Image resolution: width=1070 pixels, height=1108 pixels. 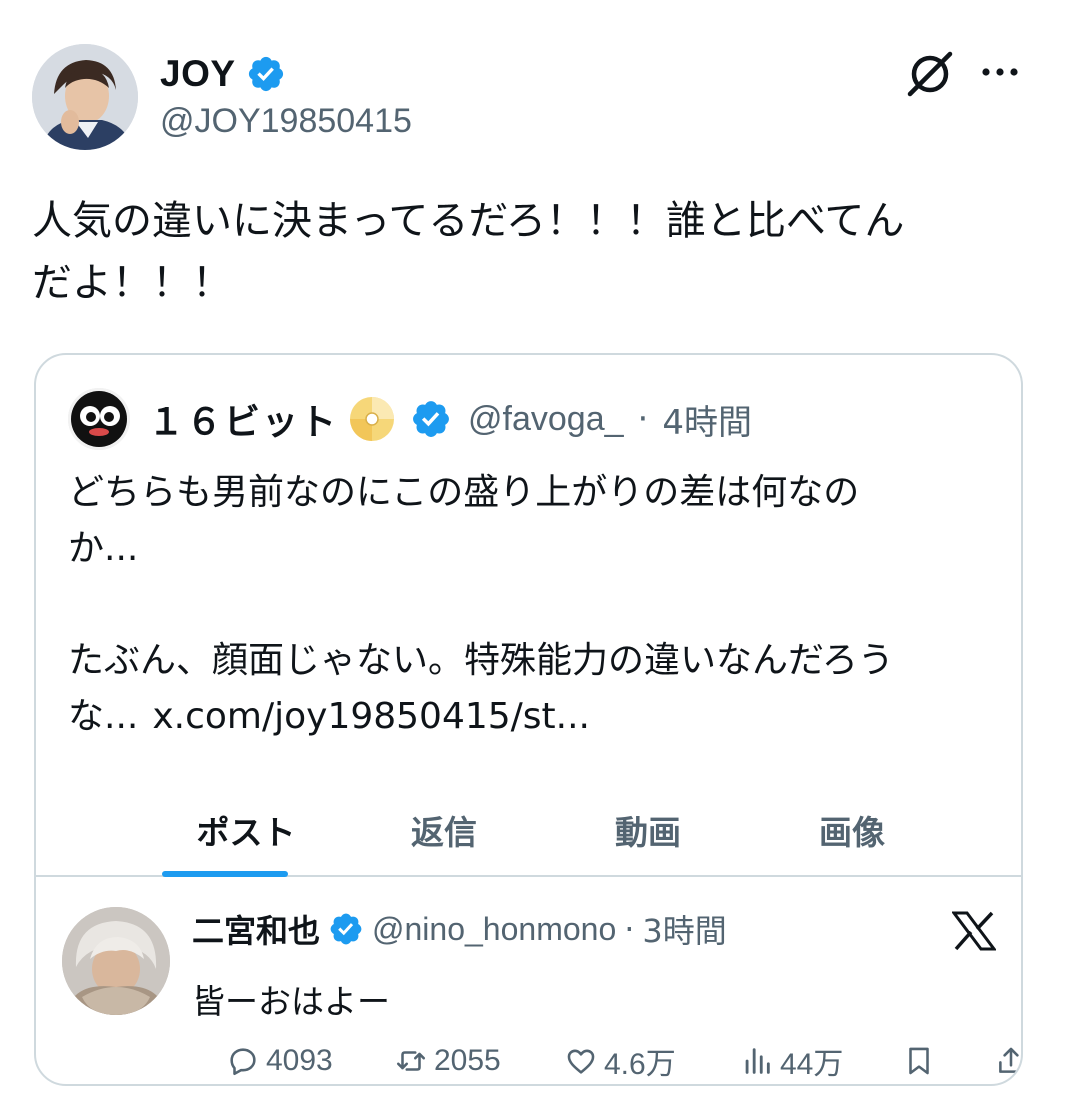 What do you see at coordinates (85, 97) in the screenshot?
I see `author-avatar` at bounding box center [85, 97].